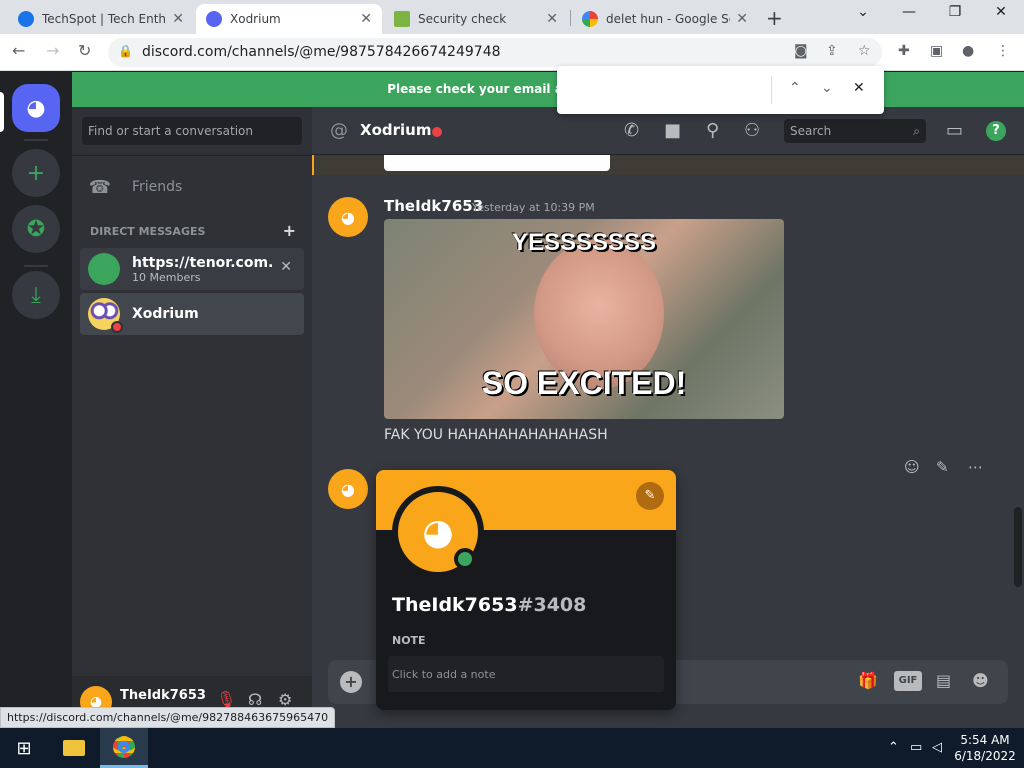  I want to click on add-server-button: +, so click(36, 173).